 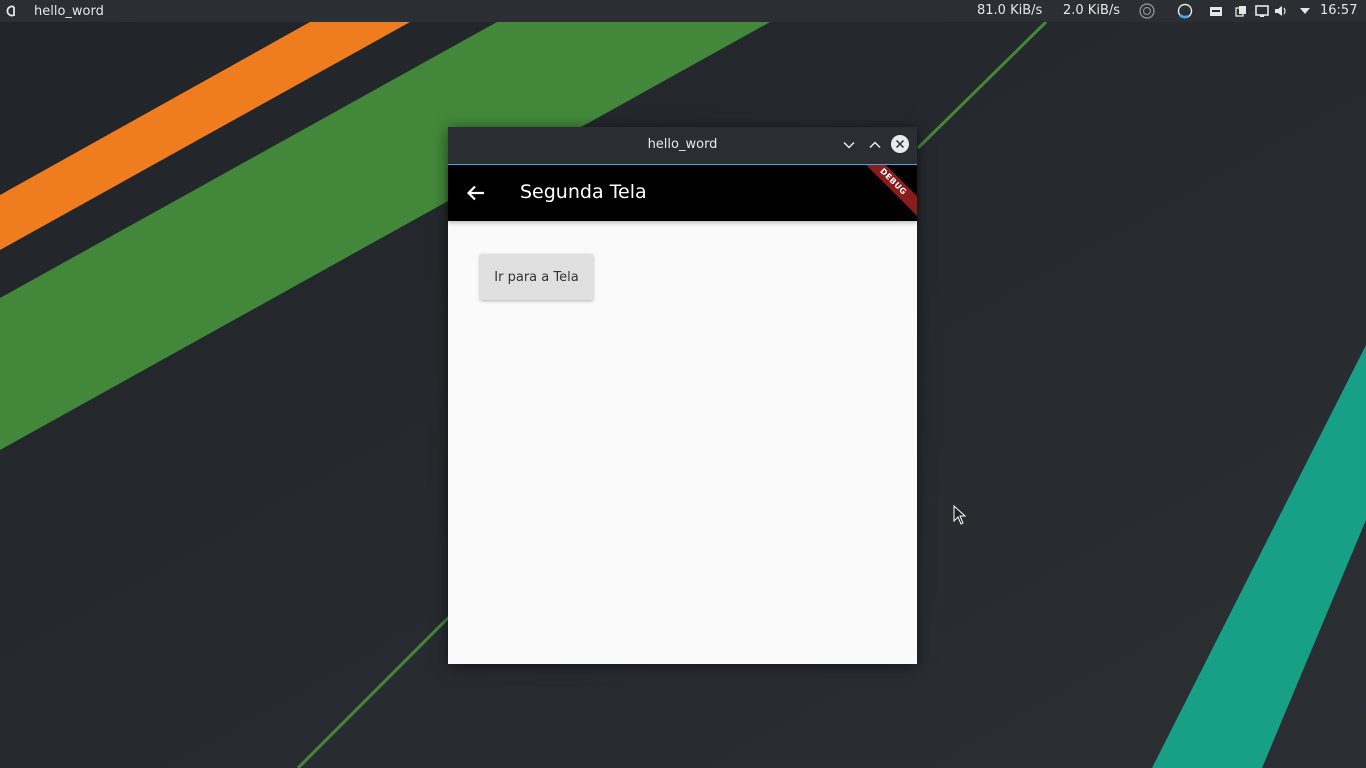 I want to click on go-to-screen-button: Ir para a Tela, so click(x=536, y=277).